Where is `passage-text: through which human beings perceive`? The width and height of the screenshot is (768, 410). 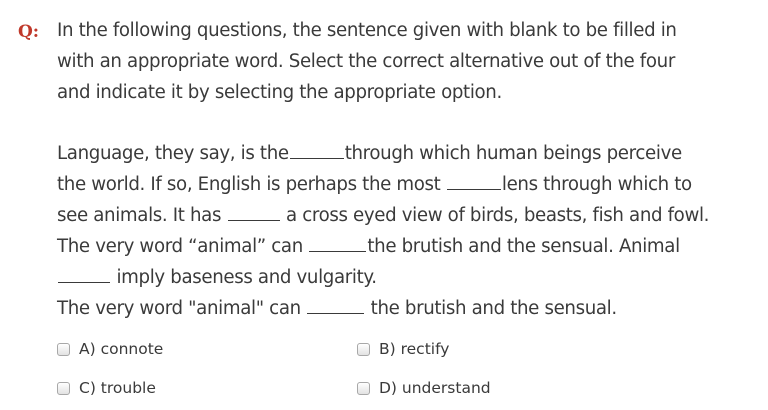 passage-text: through which human beings perceive is located at coordinates (513, 153).